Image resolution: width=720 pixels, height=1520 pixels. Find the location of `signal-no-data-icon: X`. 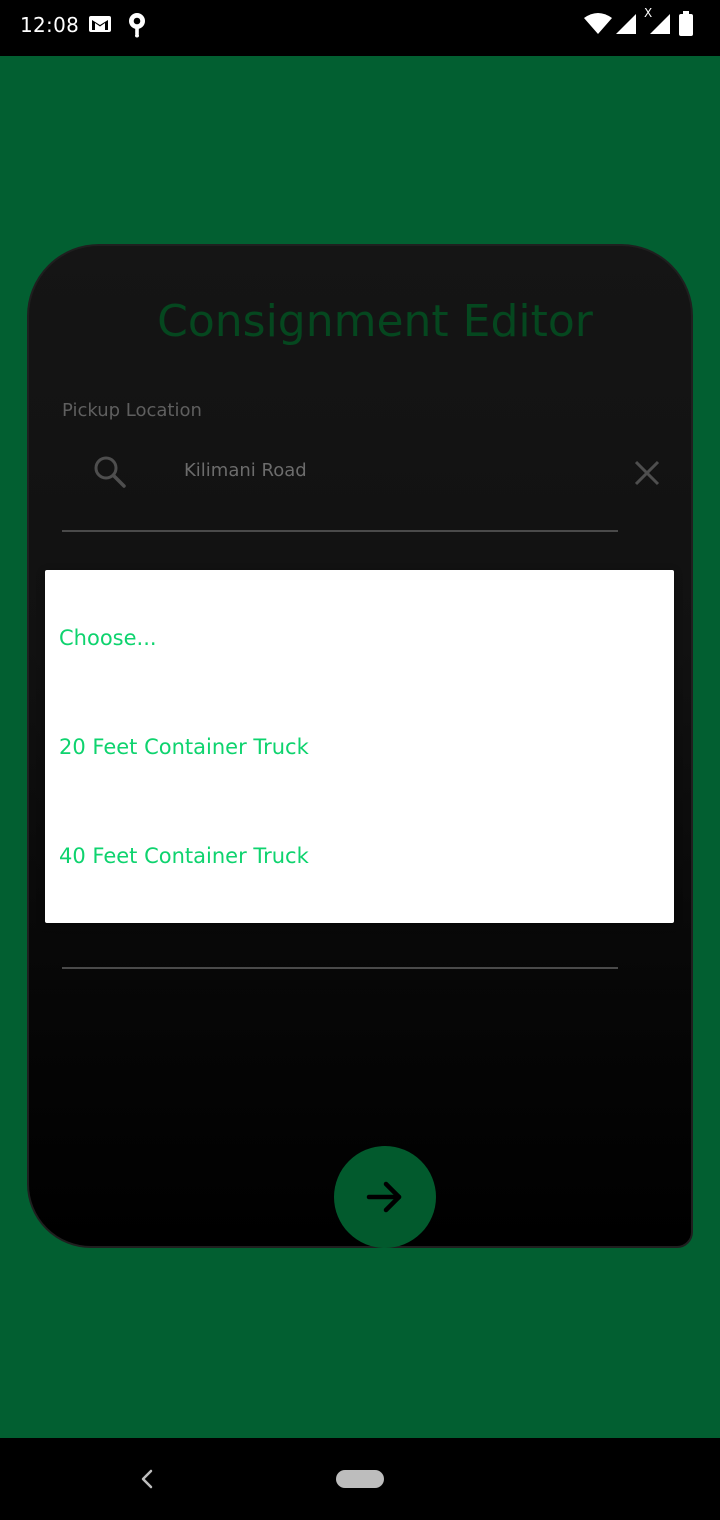

signal-no-data-icon: X is located at coordinates (658, 23).